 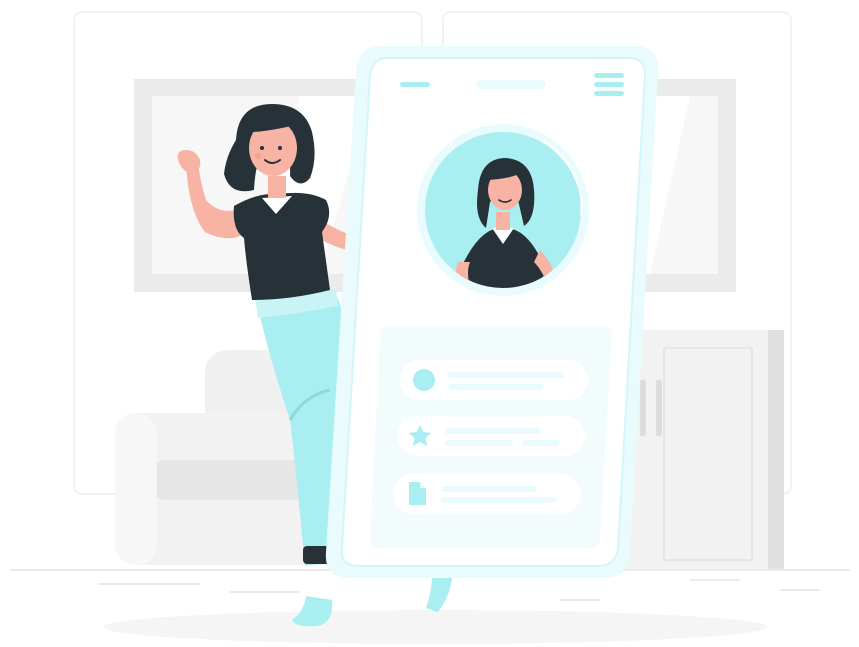 What do you see at coordinates (459, 590) in the screenshot?
I see `floor-dashes` at bounding box center [459, 590].